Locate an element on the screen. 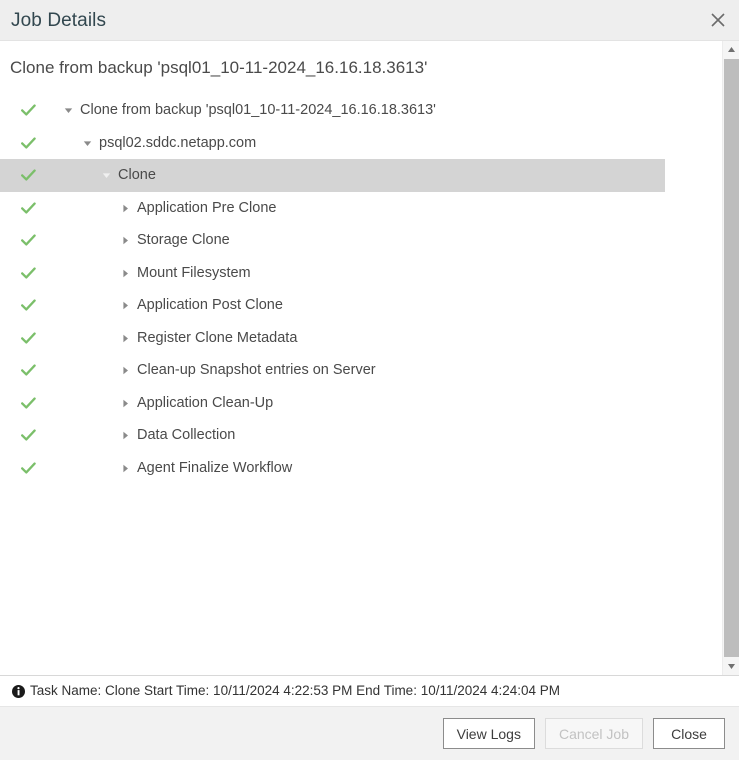  vertical-scrollbar is located at coordinates (730, 358).